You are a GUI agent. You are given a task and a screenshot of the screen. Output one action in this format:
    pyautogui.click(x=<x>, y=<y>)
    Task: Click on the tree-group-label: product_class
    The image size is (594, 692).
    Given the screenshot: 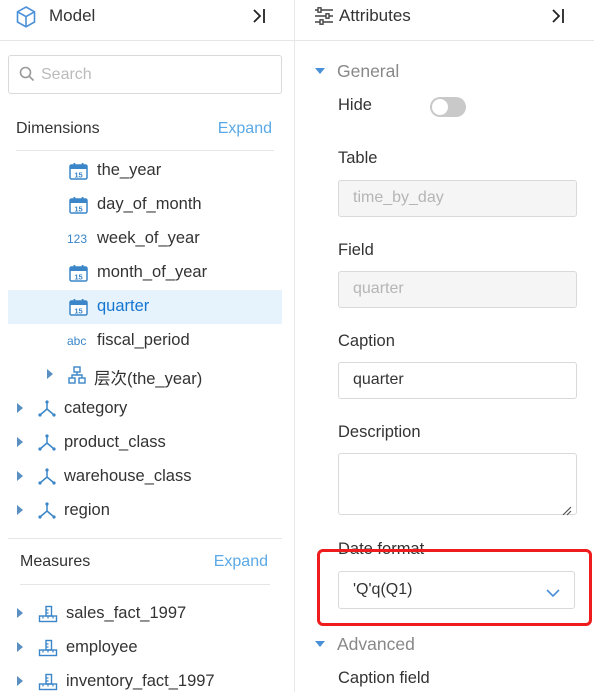 What is the action you would take?
    pyautogui.click(x=115, y=442)
    